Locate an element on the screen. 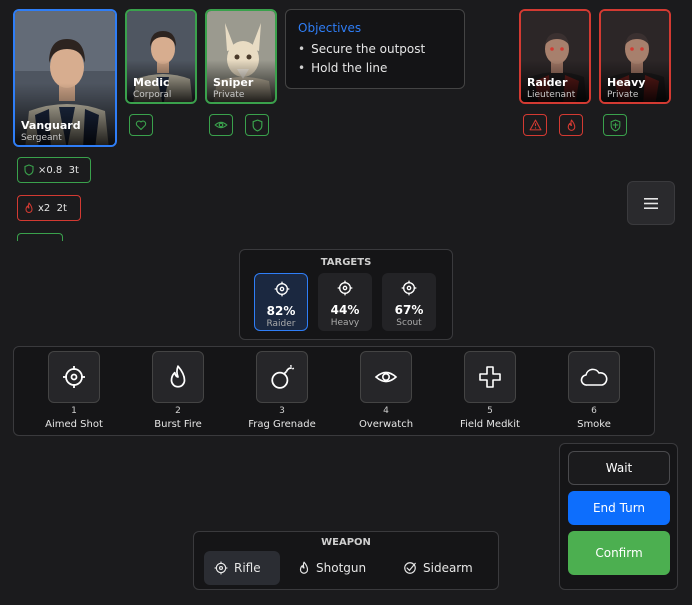  objectives-title: Objectives is located at coordinates (330, 28).